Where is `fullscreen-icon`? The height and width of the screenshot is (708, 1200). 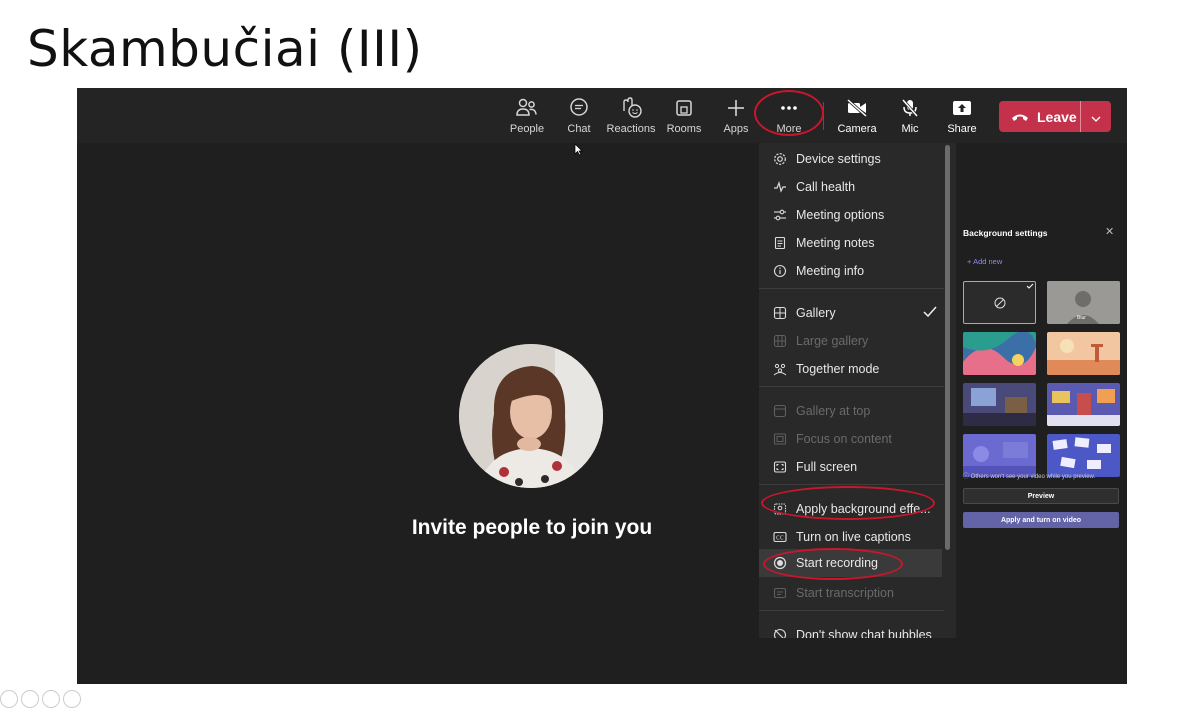 fullscreen-icon is located at coordinates (780, 467).